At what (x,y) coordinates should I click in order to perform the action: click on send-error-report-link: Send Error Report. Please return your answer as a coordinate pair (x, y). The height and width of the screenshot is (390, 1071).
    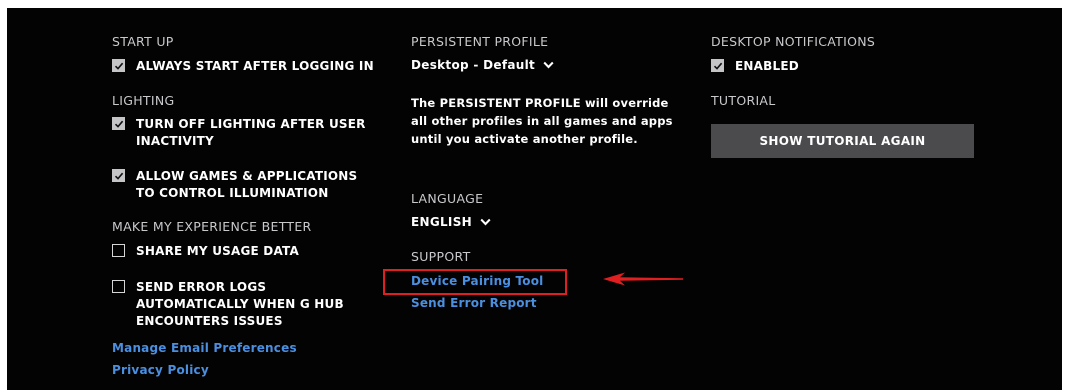
    Looking at the image, I should click on (474, 303).